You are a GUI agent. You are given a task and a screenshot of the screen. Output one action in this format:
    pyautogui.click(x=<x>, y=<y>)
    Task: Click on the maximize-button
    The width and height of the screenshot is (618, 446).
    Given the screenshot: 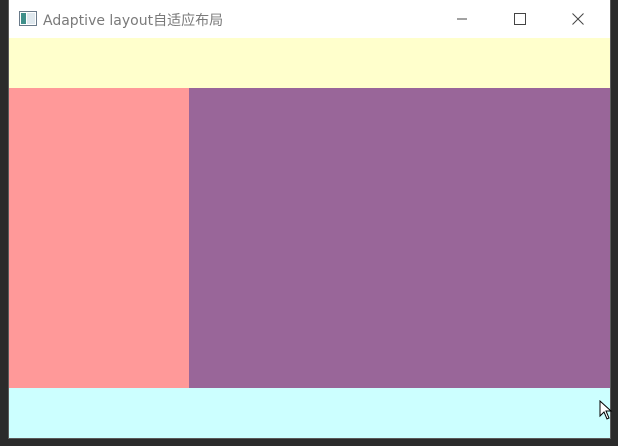 What is the action you would take?
    pyautogui.click(x=520, y=19)
    